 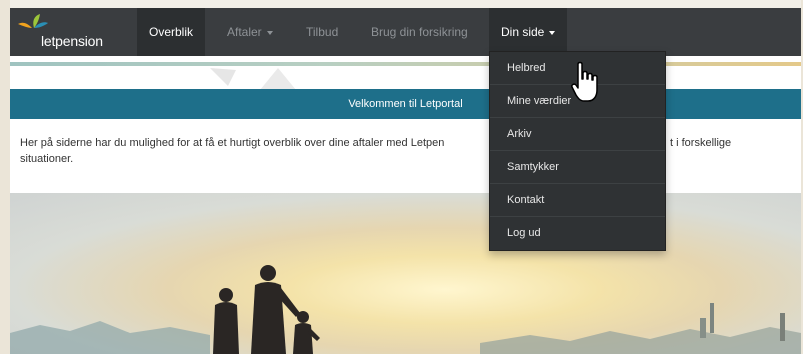 What do you see at coordinates (405, 73) in the screenshot?
I see `header-strip` at bounding box center [405, 73].